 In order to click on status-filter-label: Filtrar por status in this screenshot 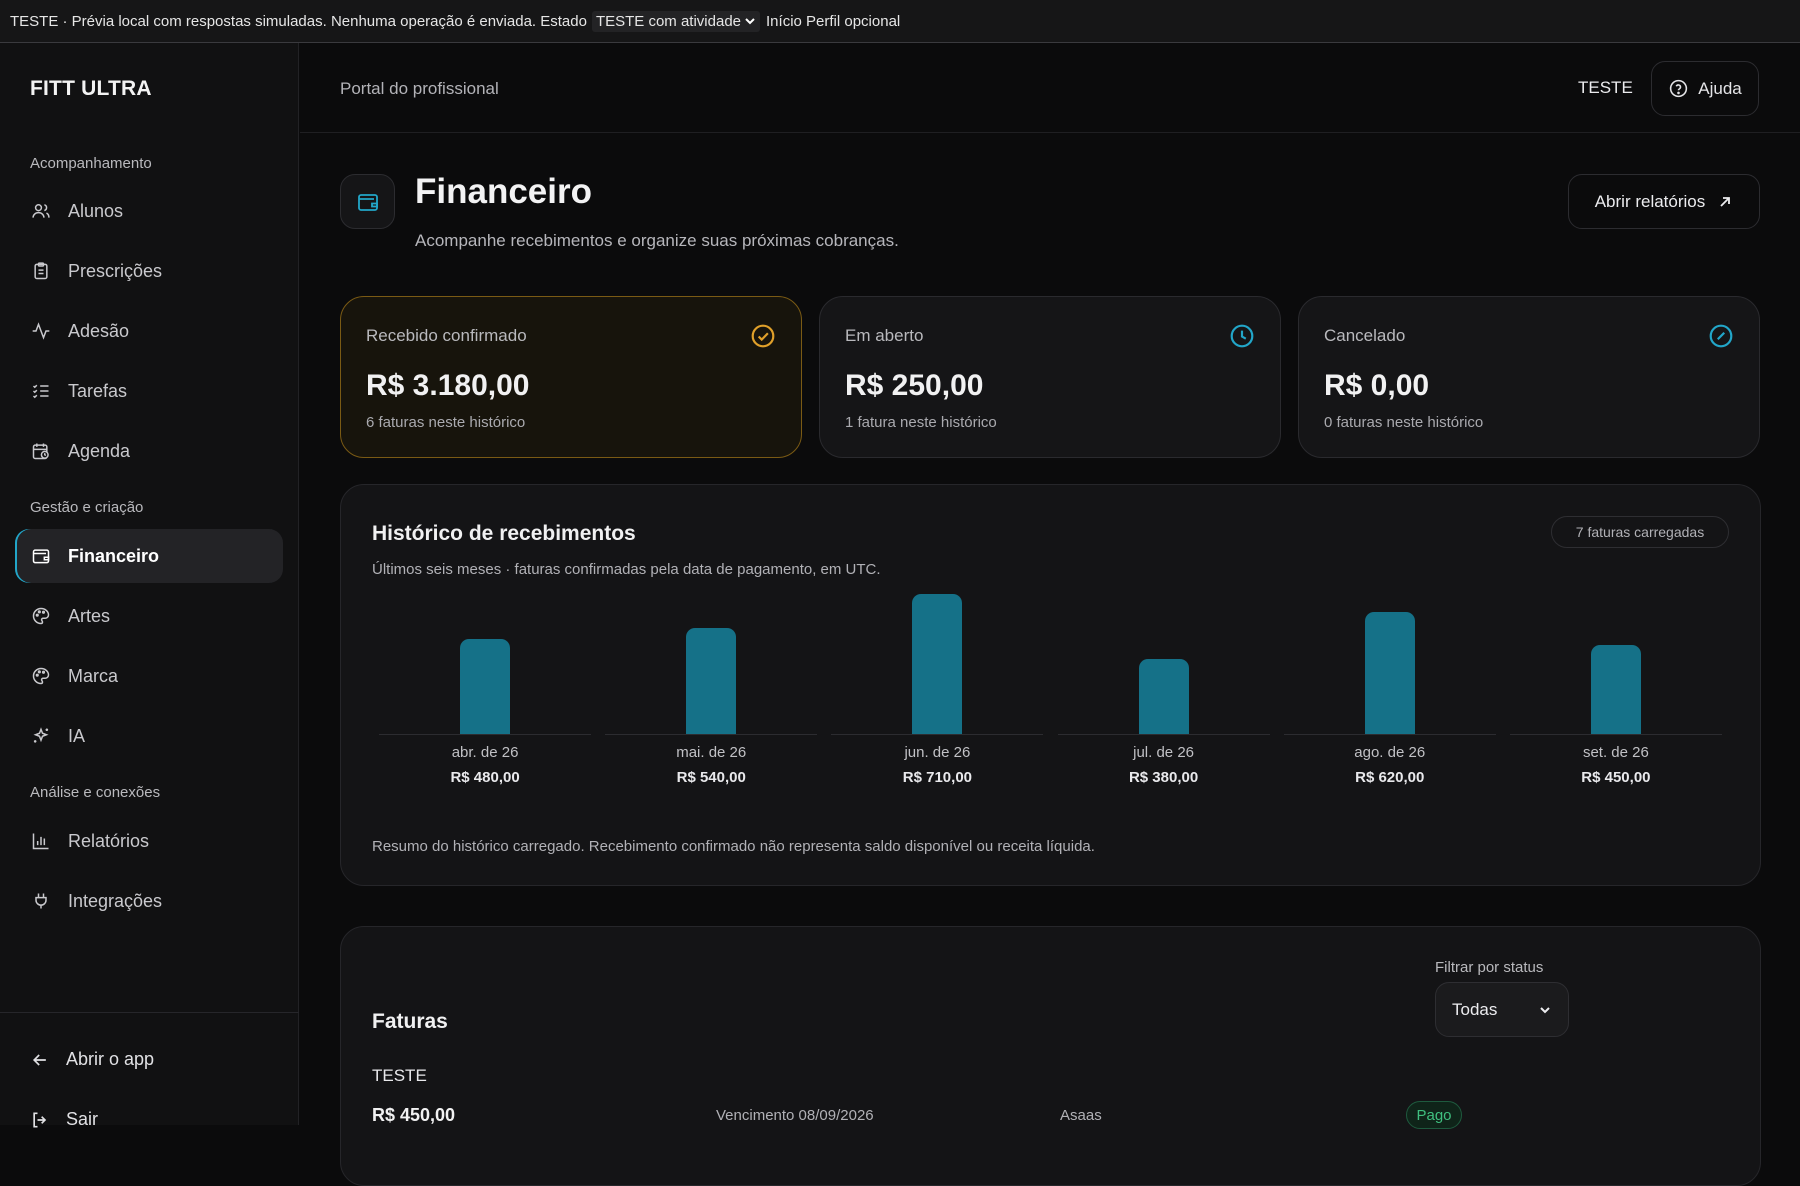, I will do `click(1489, 967)`.